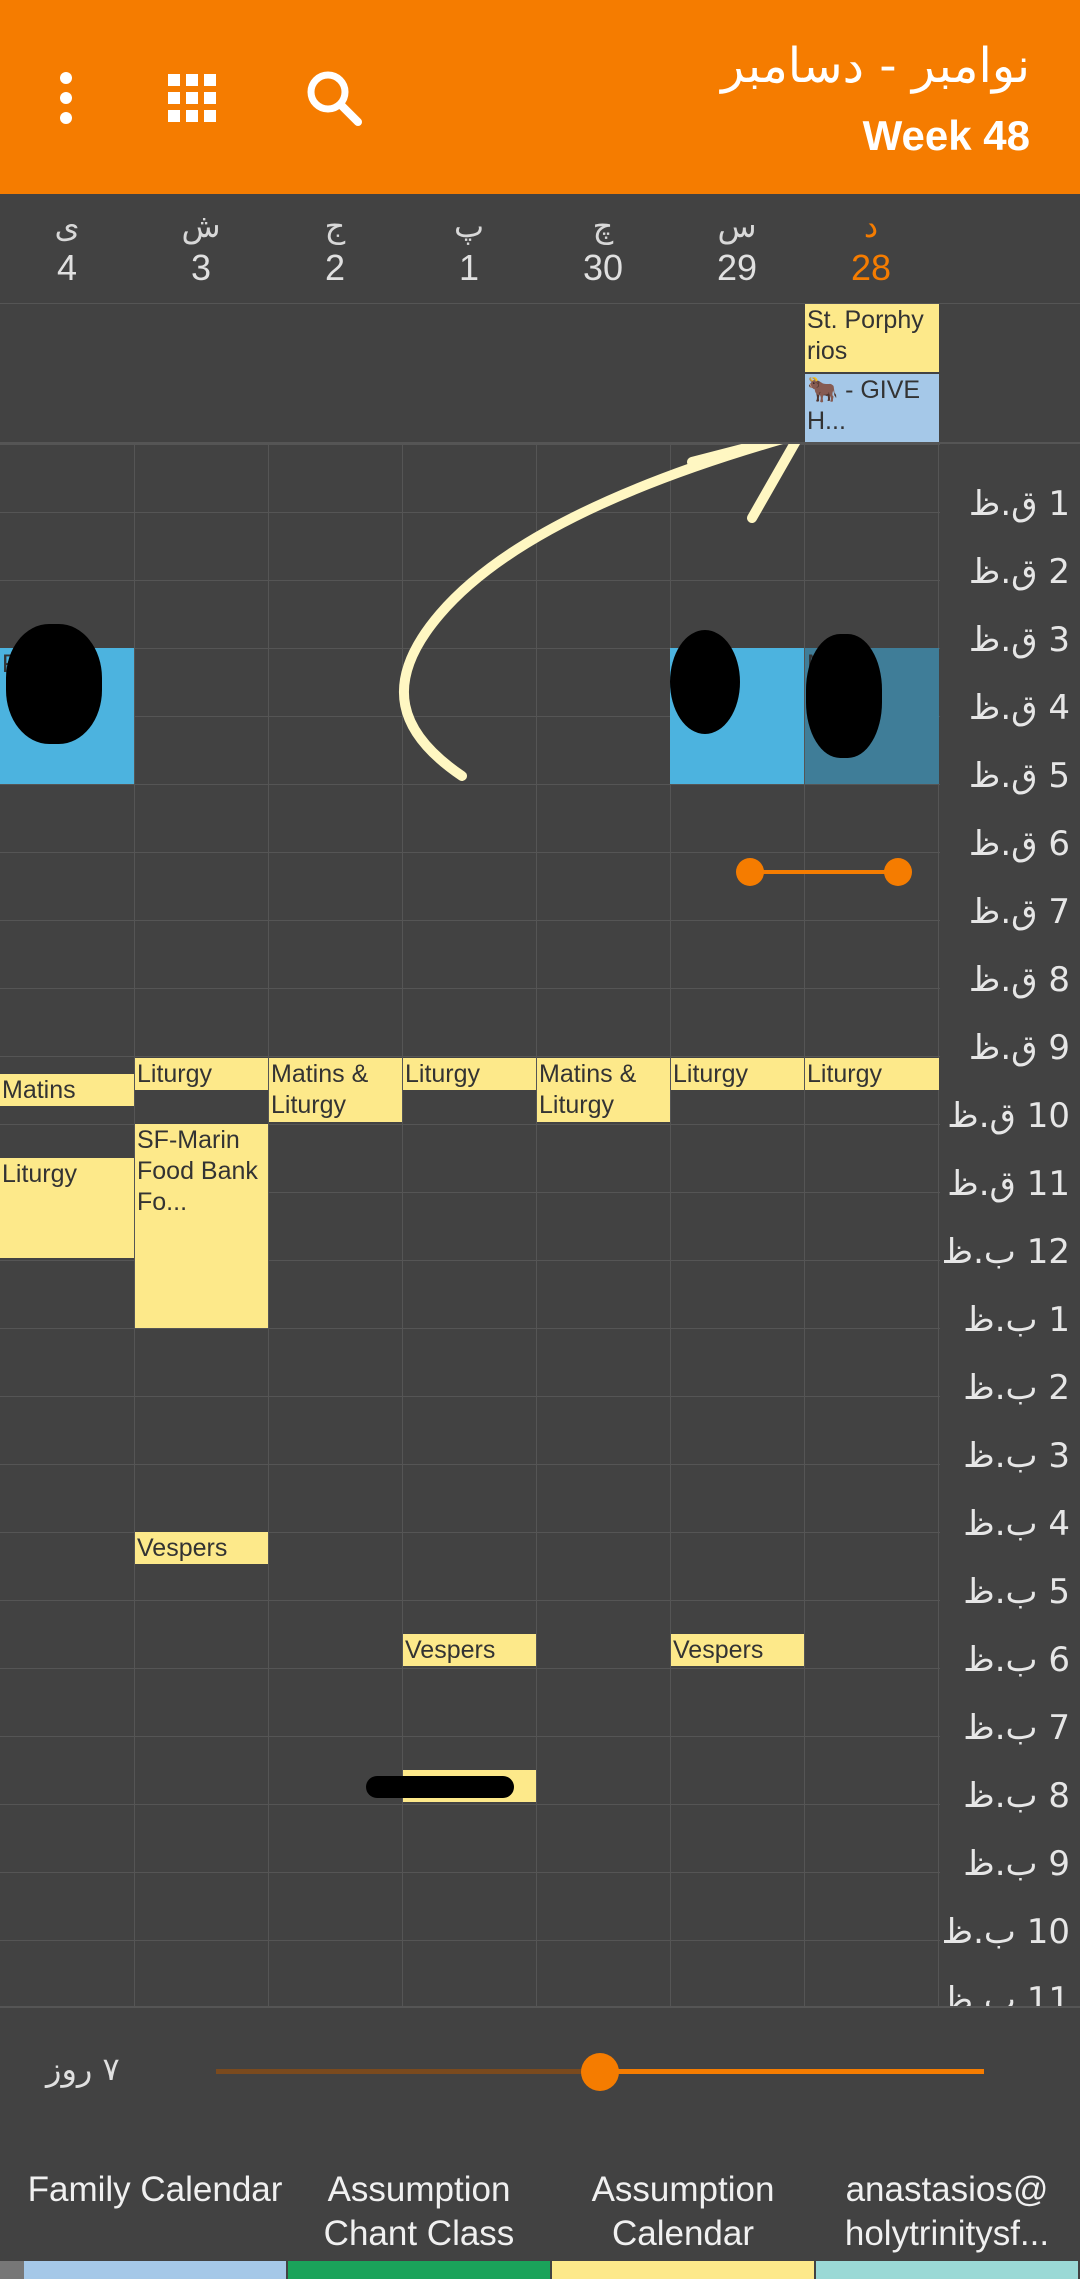 The height and width of the screenshot is (2279, 1080). Describe the element at coordinates (12, 2219) in the screenshot. I see `calendar-item-partial` at that location.